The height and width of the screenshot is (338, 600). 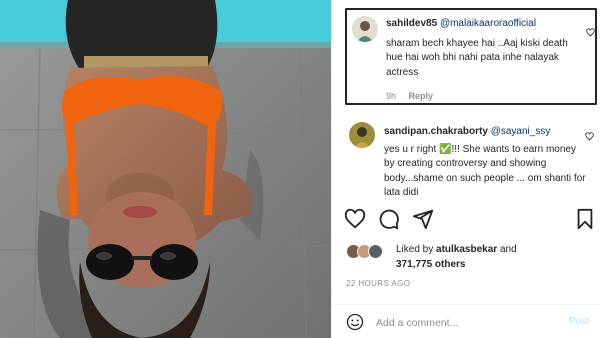 What do you see at coordinates (508, 249) in the screenshot?
I see `and-label: and` at bounding box center [508, 249].